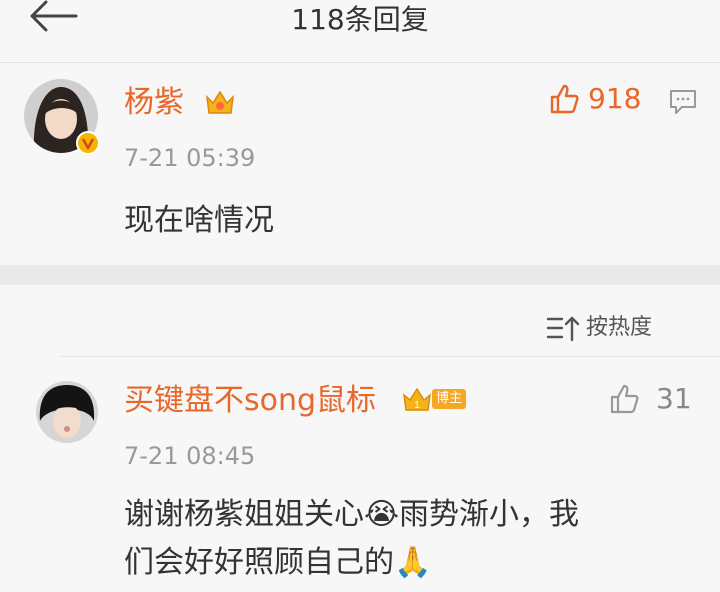 This screenshot has width=720, height=592. I want to click on reply-like-button: 31, so click(653, 401).